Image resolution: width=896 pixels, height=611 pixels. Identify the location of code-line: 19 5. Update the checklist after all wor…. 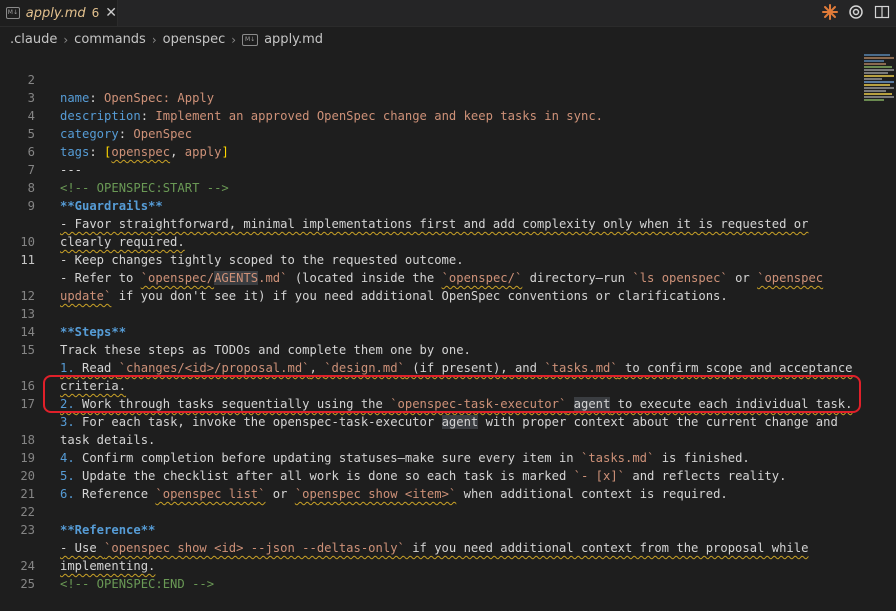
(430, 457).